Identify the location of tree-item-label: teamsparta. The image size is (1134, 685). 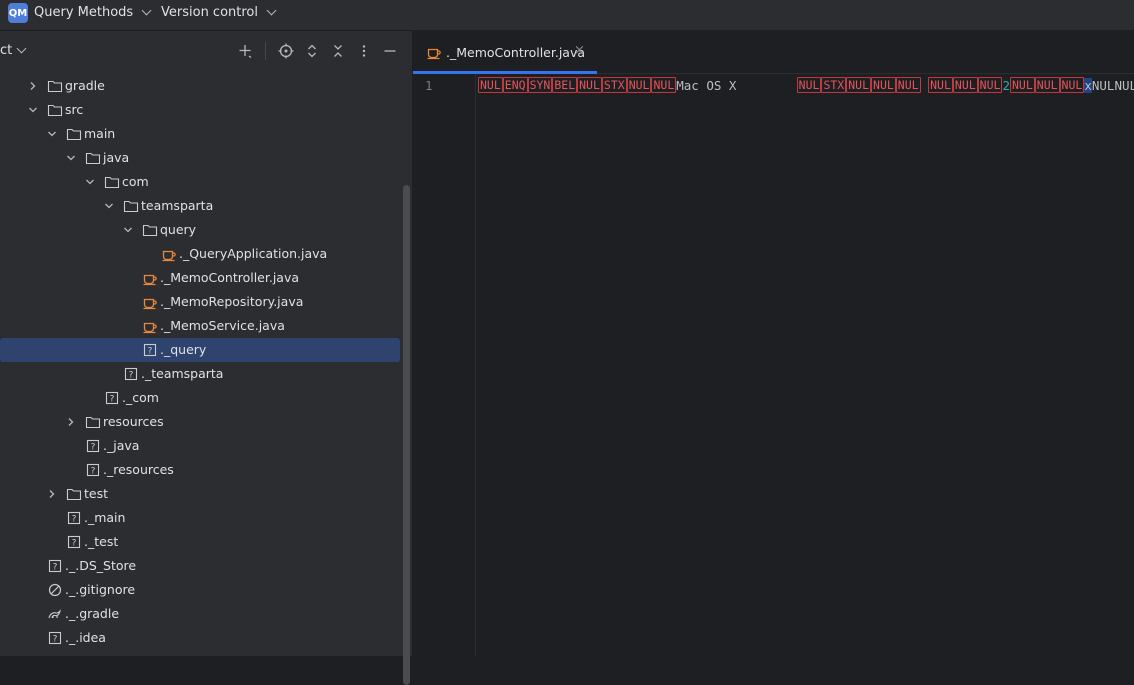
(177, 205).